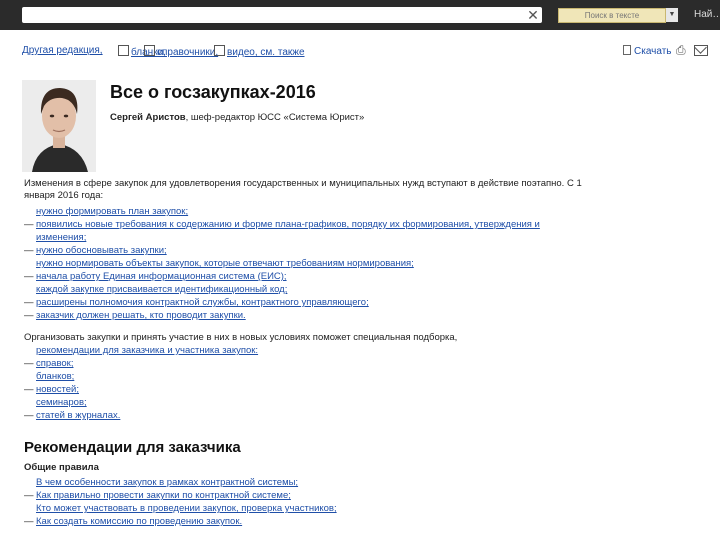 Image resolution: width=720 pixels, height=540 pixels. What do you see at coordinates (61, 402) in the screenshot?
I see `list-link: семинаров;` at bounding box center [61, 402].